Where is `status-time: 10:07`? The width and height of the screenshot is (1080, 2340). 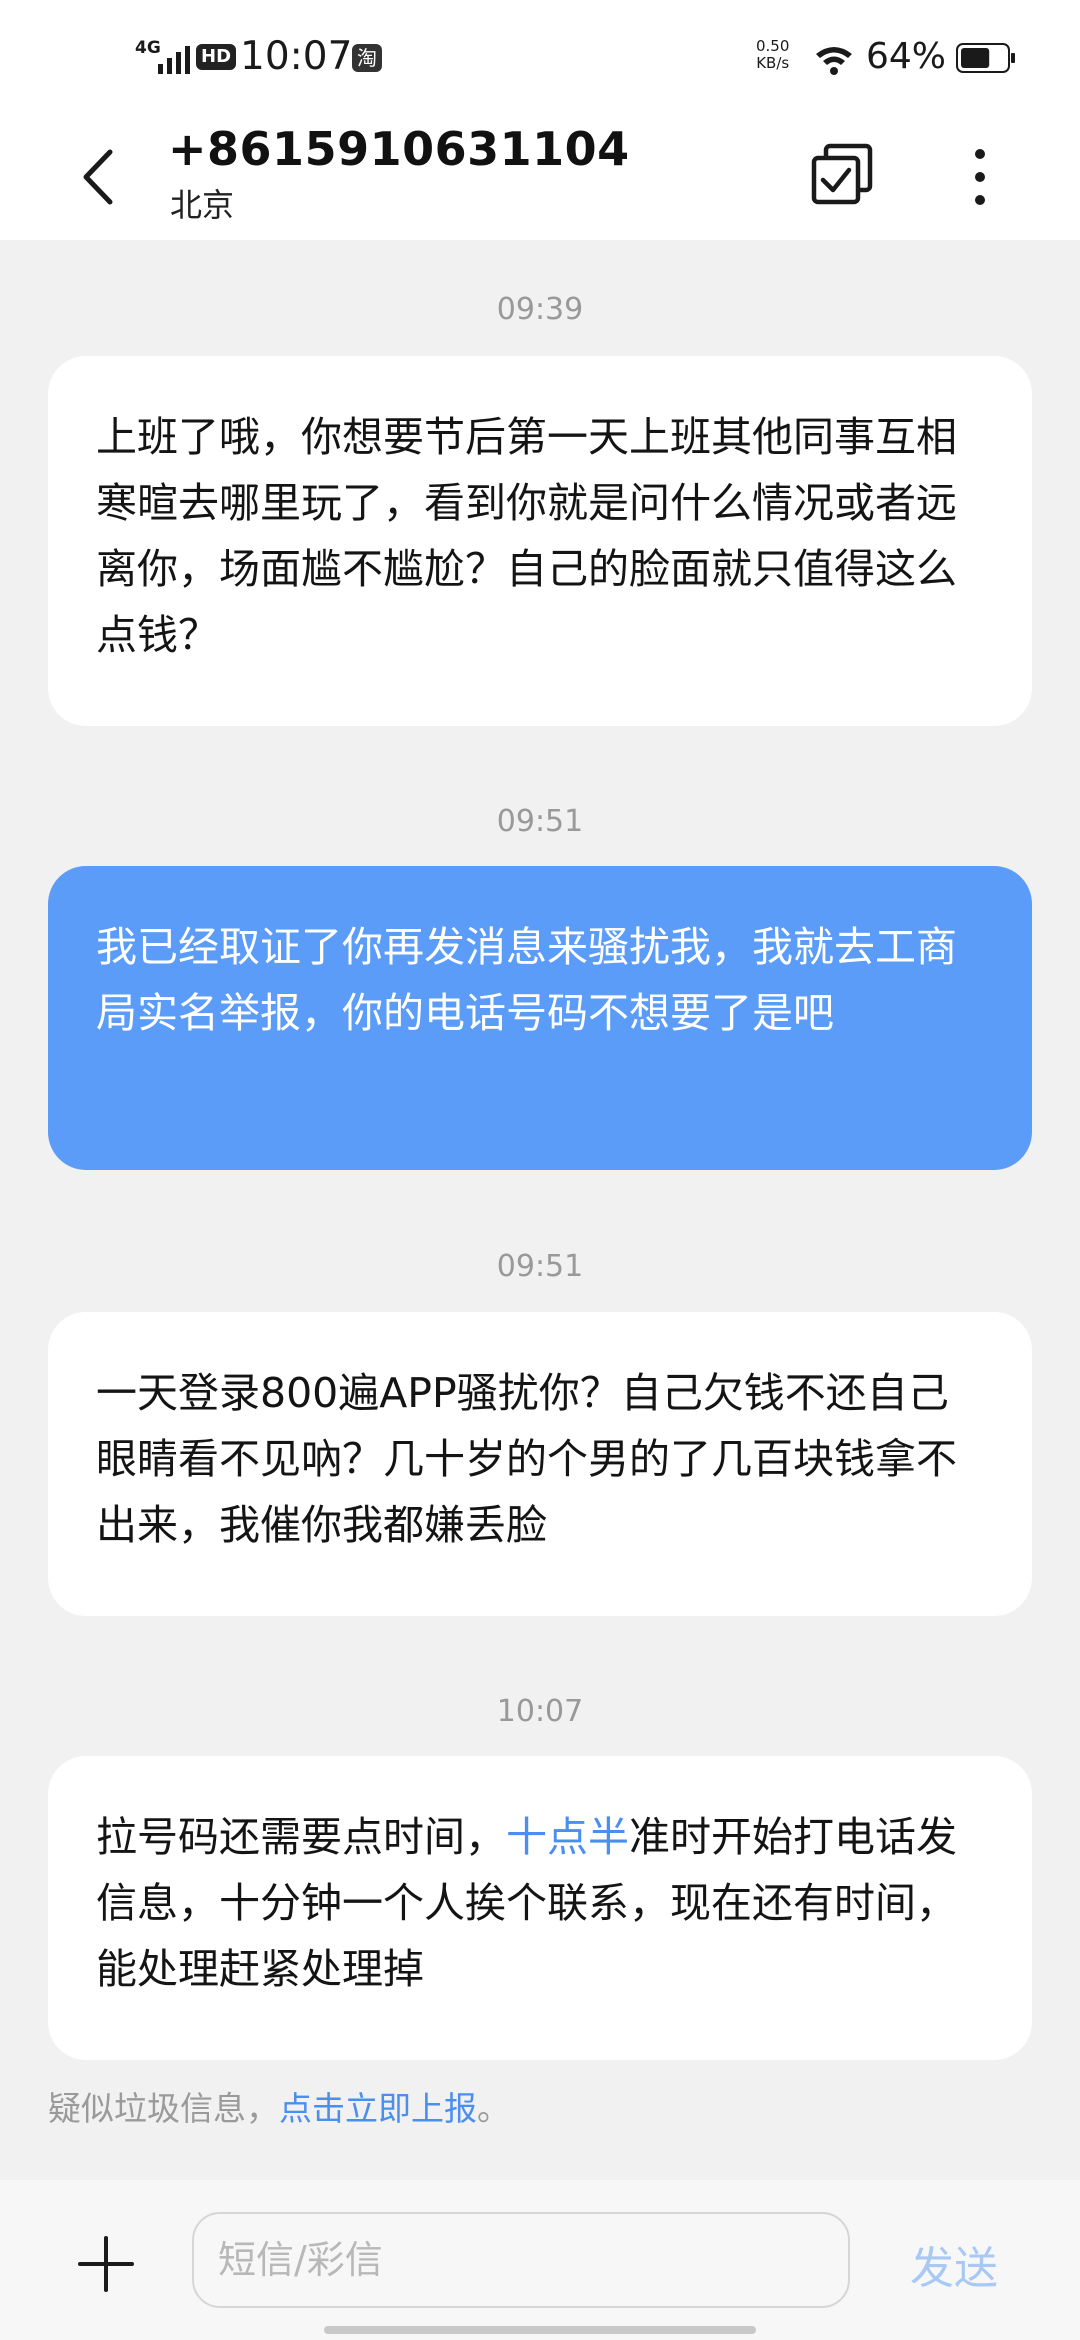
status-time: 10:07 is located at coordinates (296, 56).